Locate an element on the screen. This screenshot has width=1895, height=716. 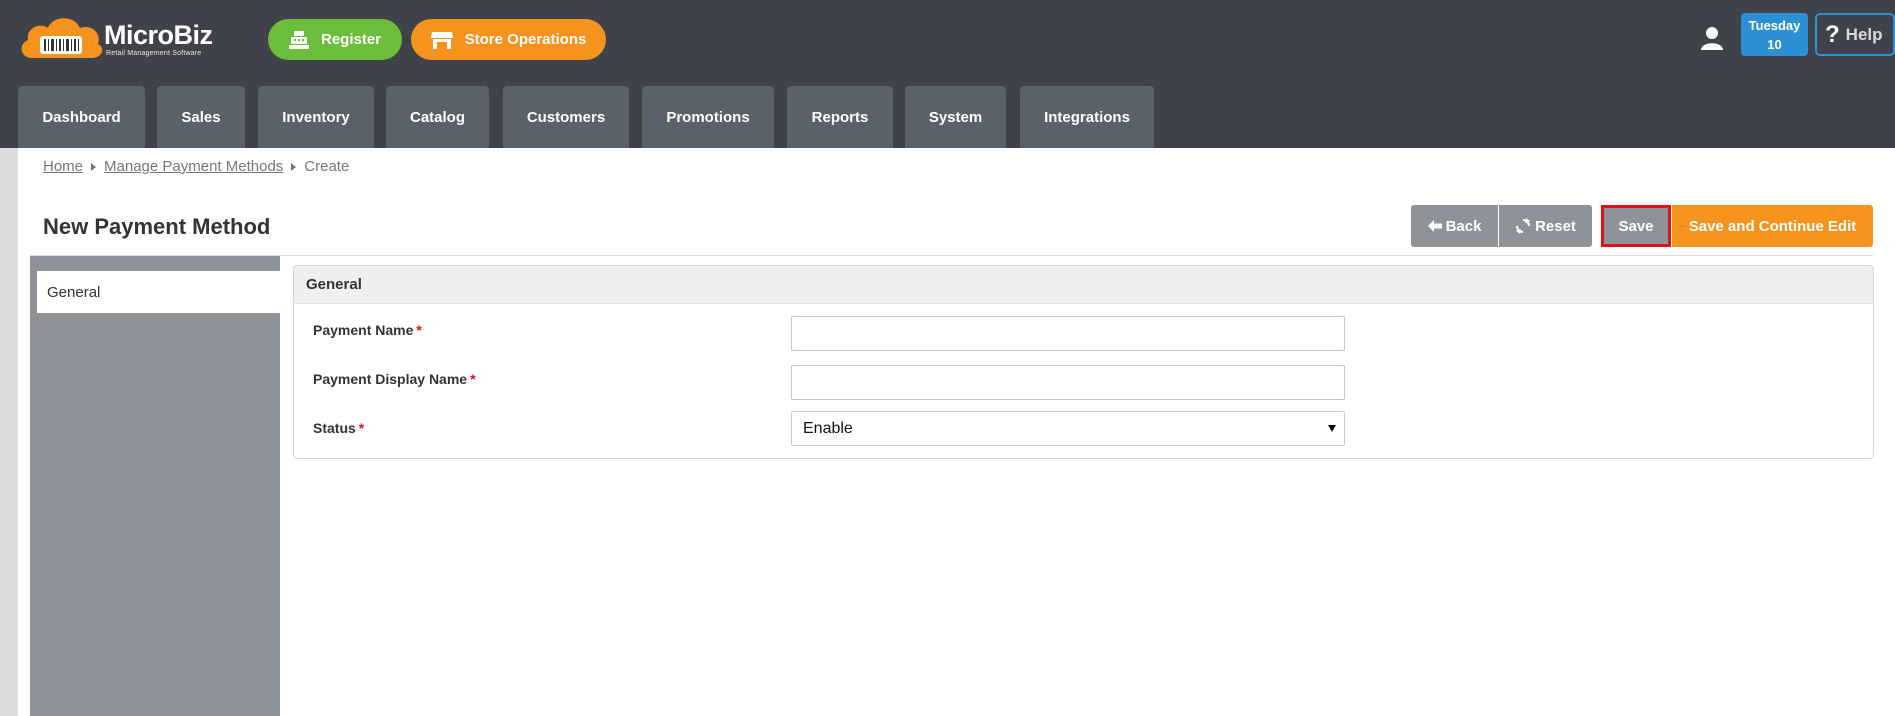
store-operations-button: Store Operations is located at coordinates (508, 39).